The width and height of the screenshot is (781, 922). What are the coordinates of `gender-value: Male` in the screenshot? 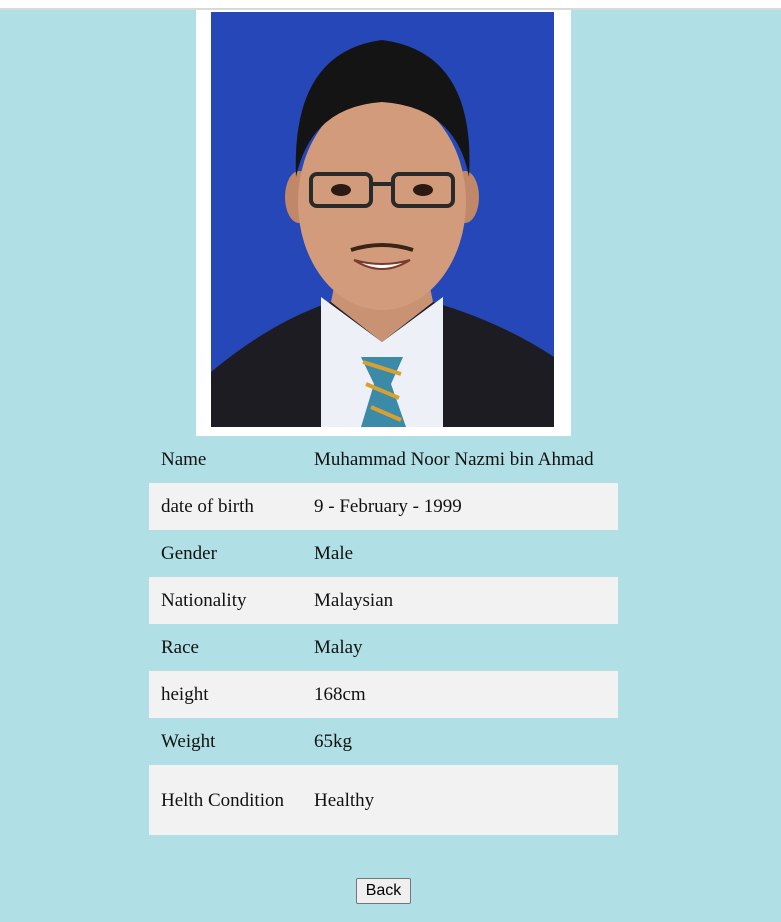 It's located at (334, 553).